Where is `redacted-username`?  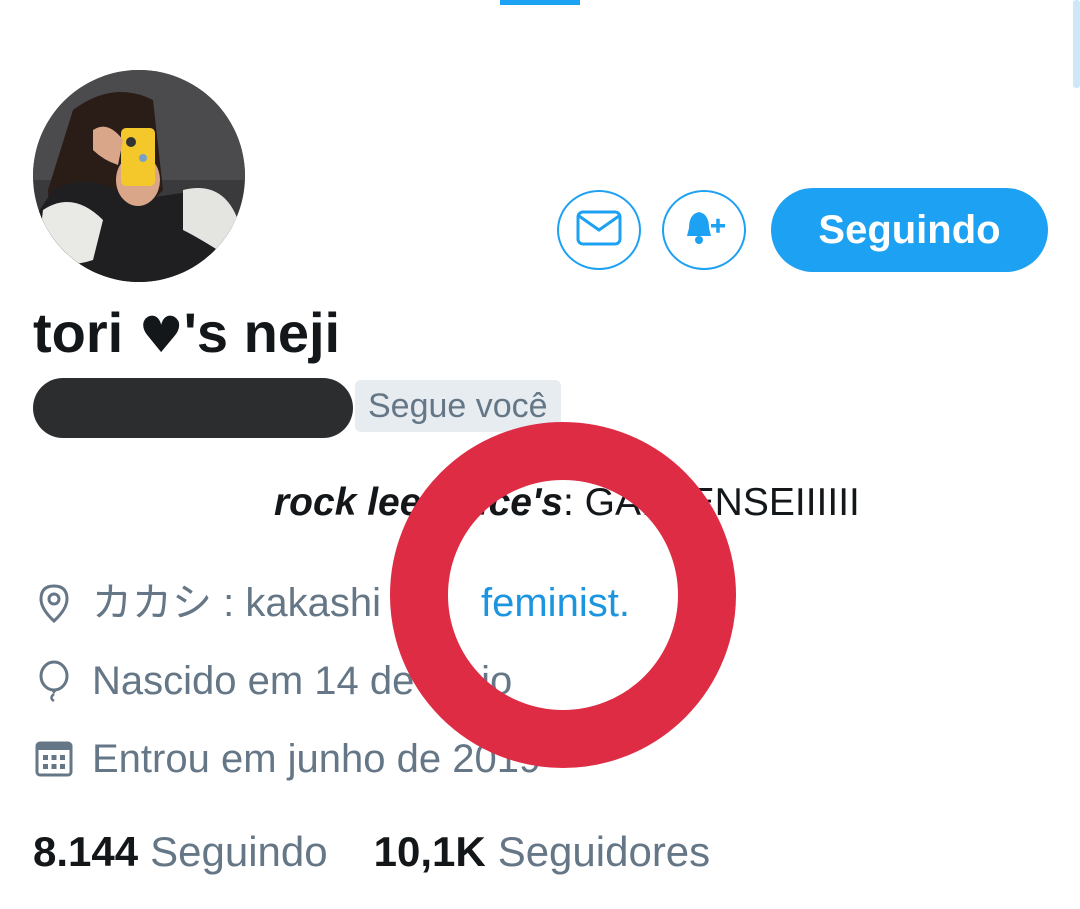 redacted-username is located at coordinates (193, 408).